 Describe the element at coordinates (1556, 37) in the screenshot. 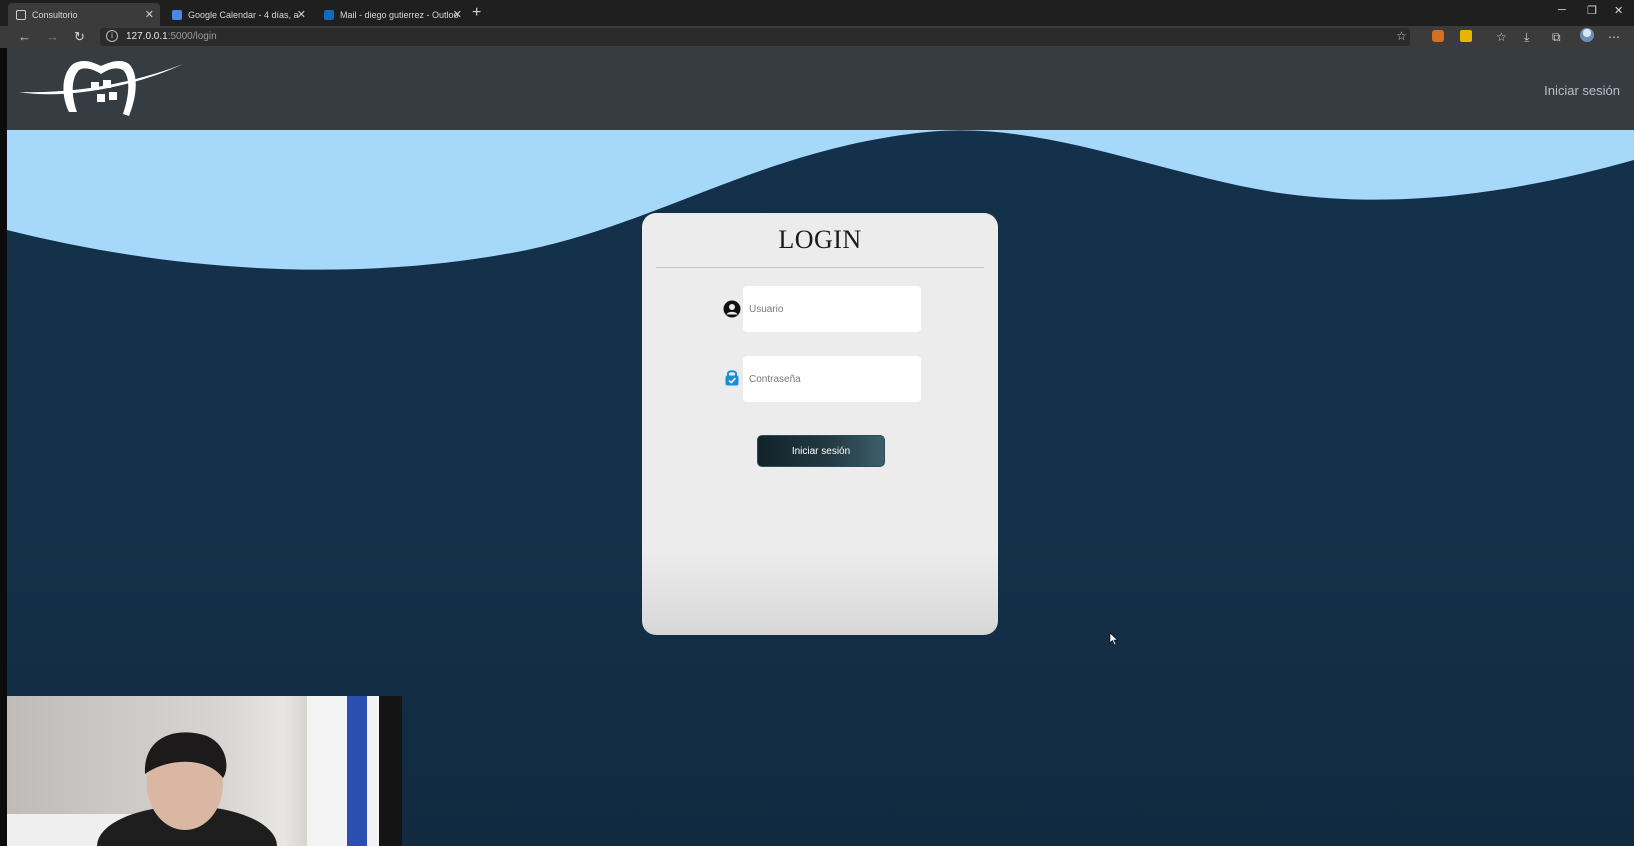

I see `collections-icon: ⧉` at that location.